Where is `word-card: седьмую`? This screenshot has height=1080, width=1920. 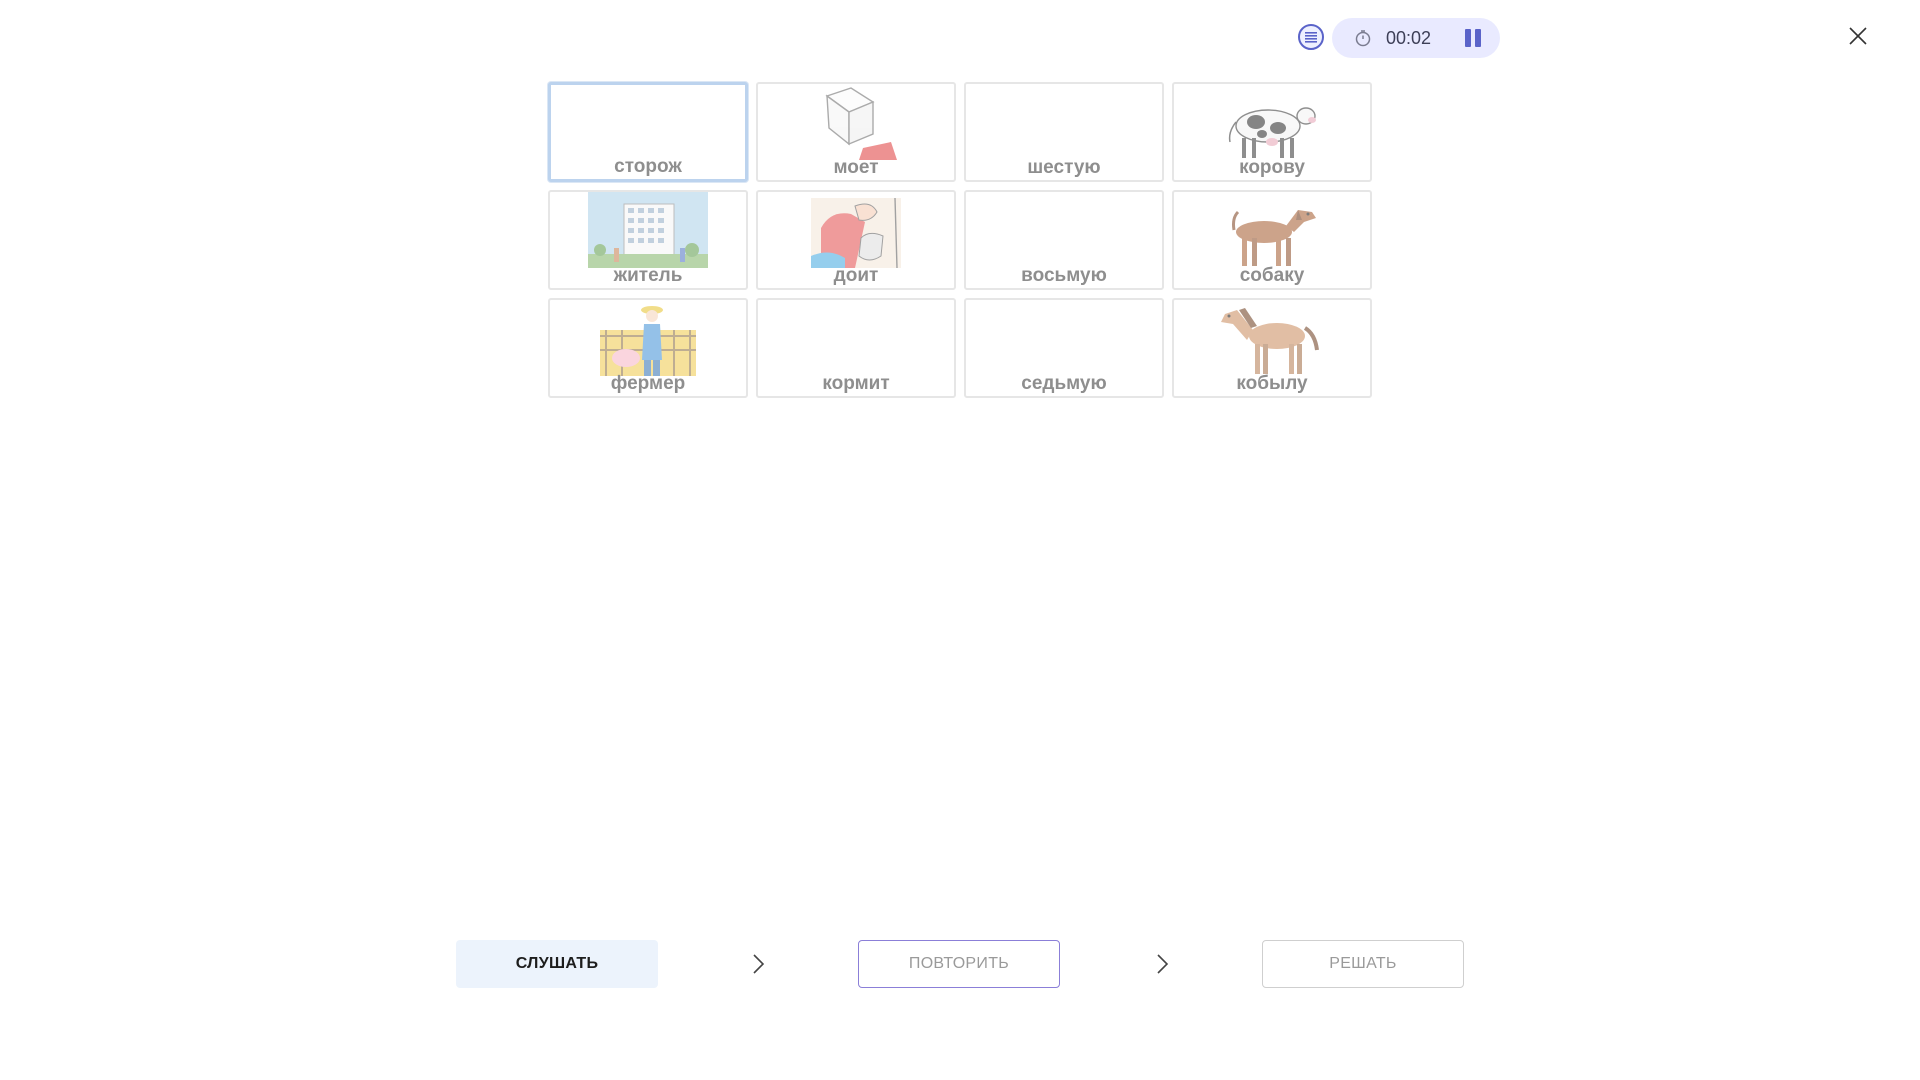
word-card: седьмую is located at coordinates (1064, 348).